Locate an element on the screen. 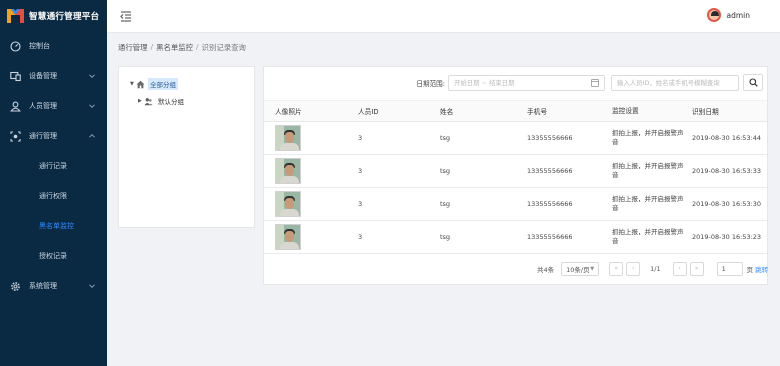 This screenshot has width=780, height=366. prev-page-icon: ‹ is located at coordinates (633, 268).